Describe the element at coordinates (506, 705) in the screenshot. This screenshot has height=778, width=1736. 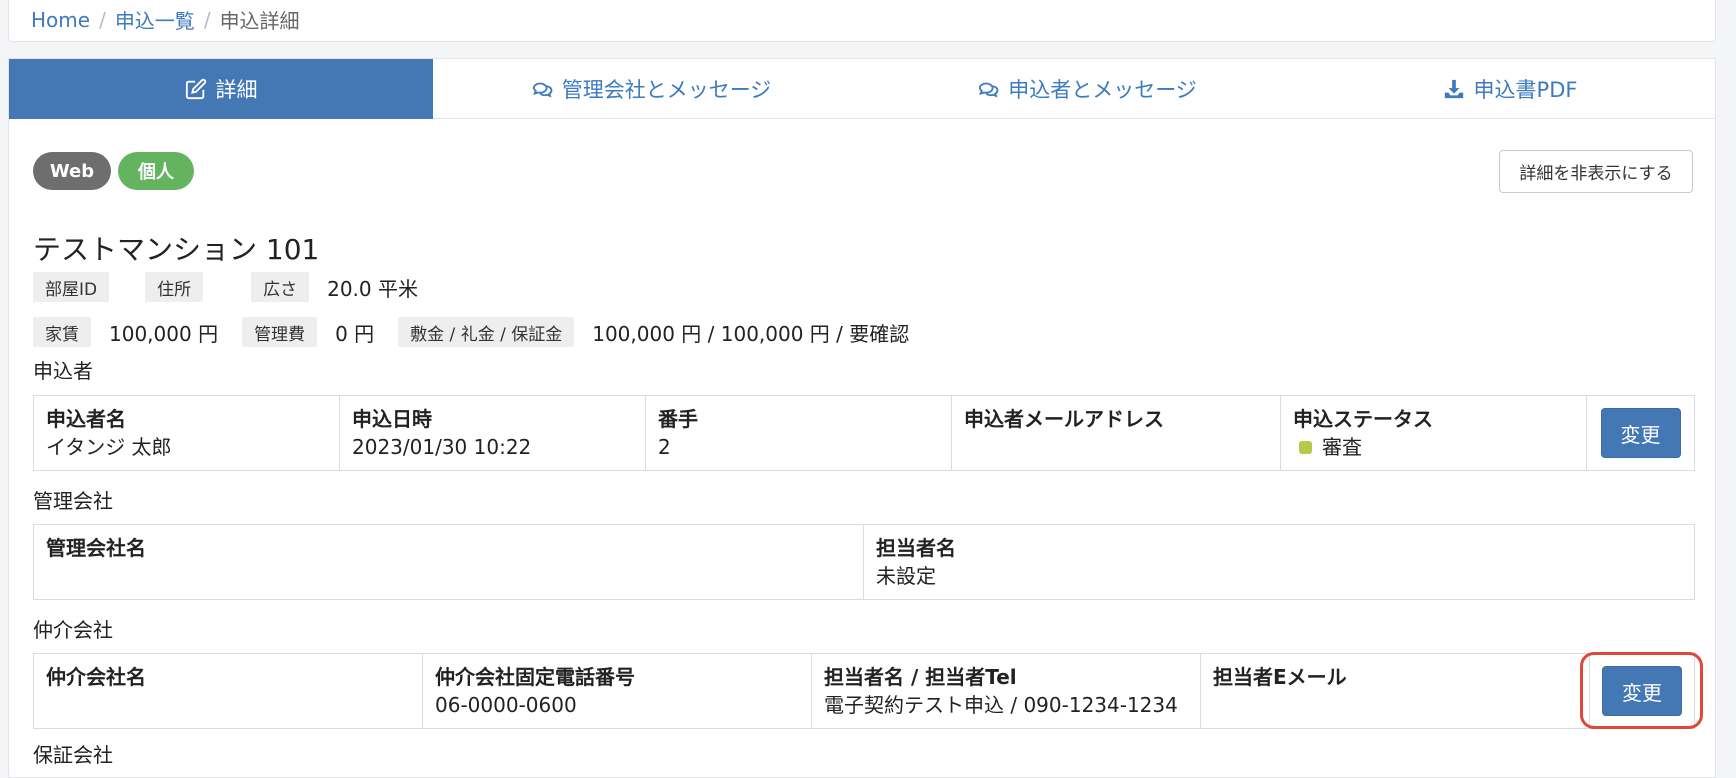
I see `broker-tel-value: 06-0000-0600` at that location.